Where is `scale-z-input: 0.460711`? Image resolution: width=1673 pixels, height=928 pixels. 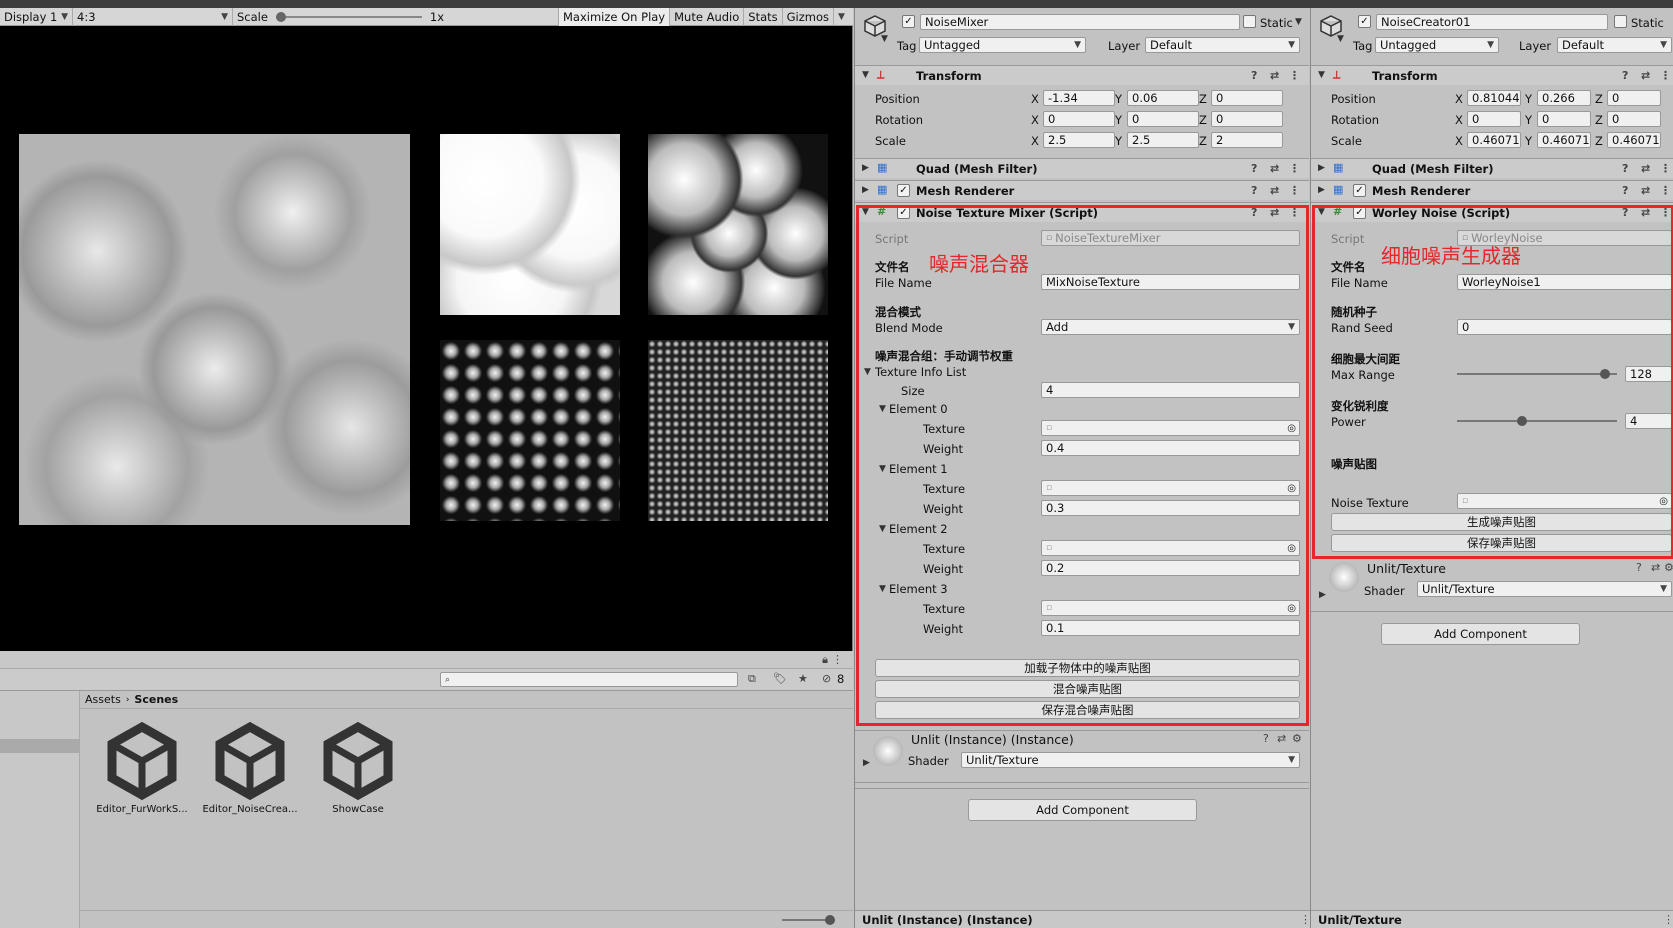
scale-z-input: 0.460711 is located at coordinates (1634, 140).